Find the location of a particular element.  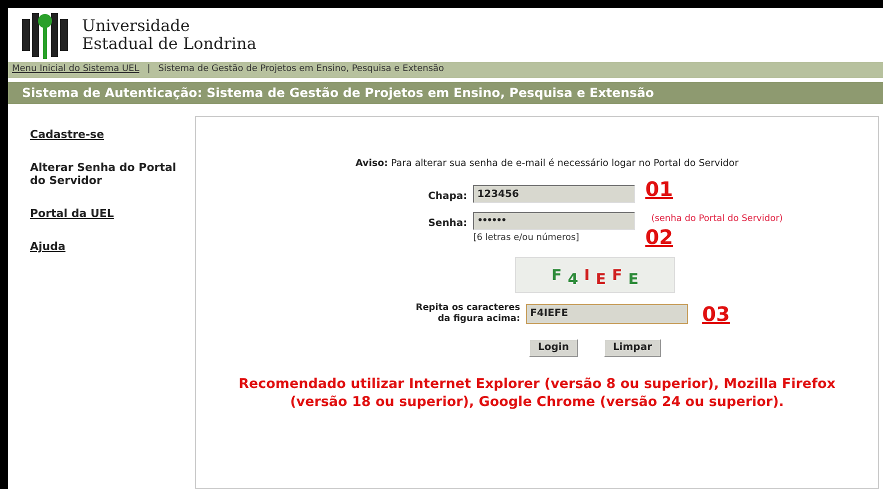

logo-icon is located at coordinates (45, 35).